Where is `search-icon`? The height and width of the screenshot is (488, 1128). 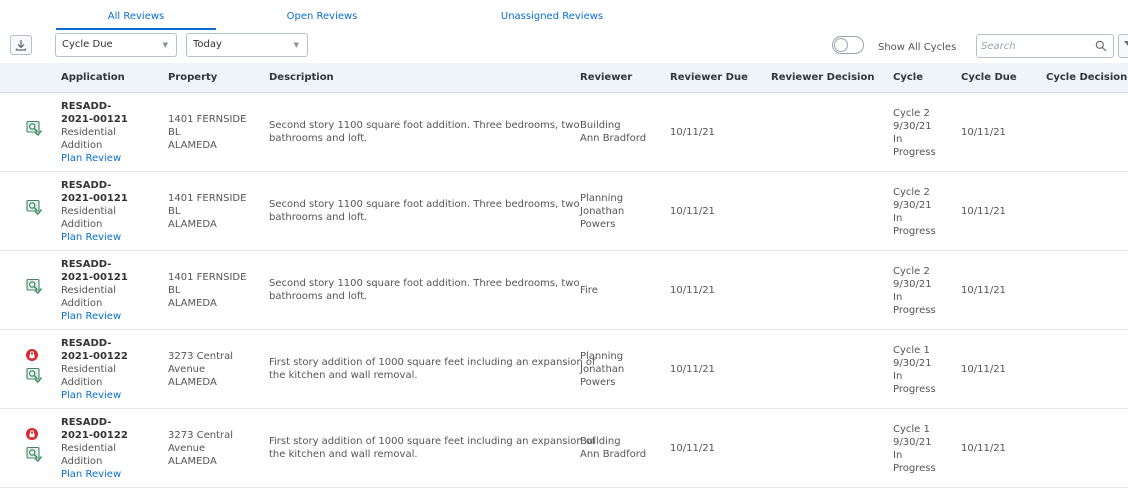 search-icon is located at coordinates (1101, 46).